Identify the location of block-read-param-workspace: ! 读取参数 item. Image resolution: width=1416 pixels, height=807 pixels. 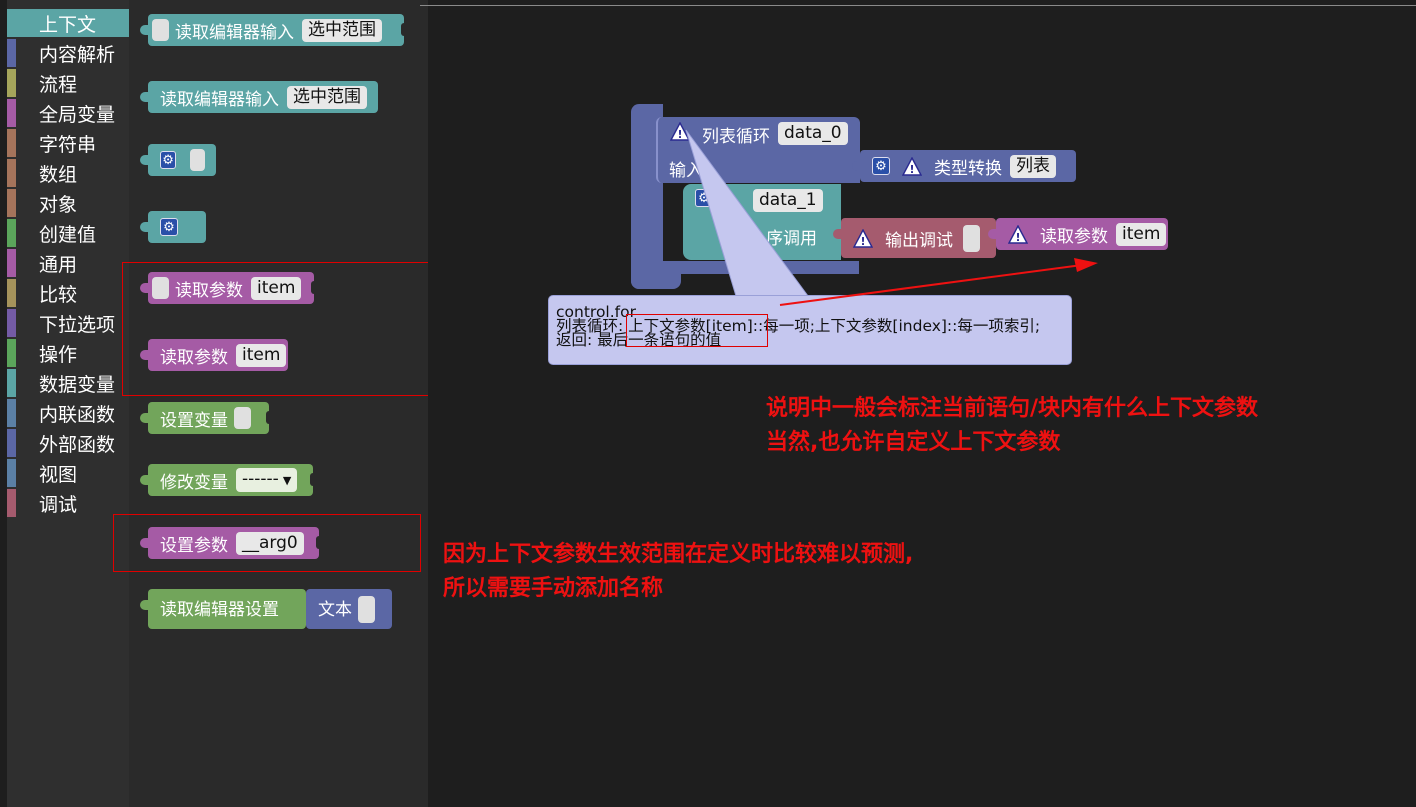
(1078, 234).